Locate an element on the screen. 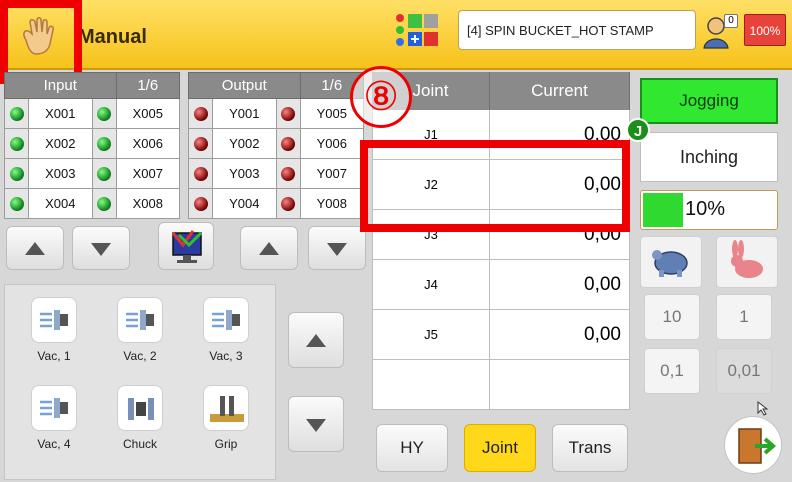 Image resolution: width=792 pixels, height=482 pixels. tool-label: Grip is located at coordinates (226, 444).